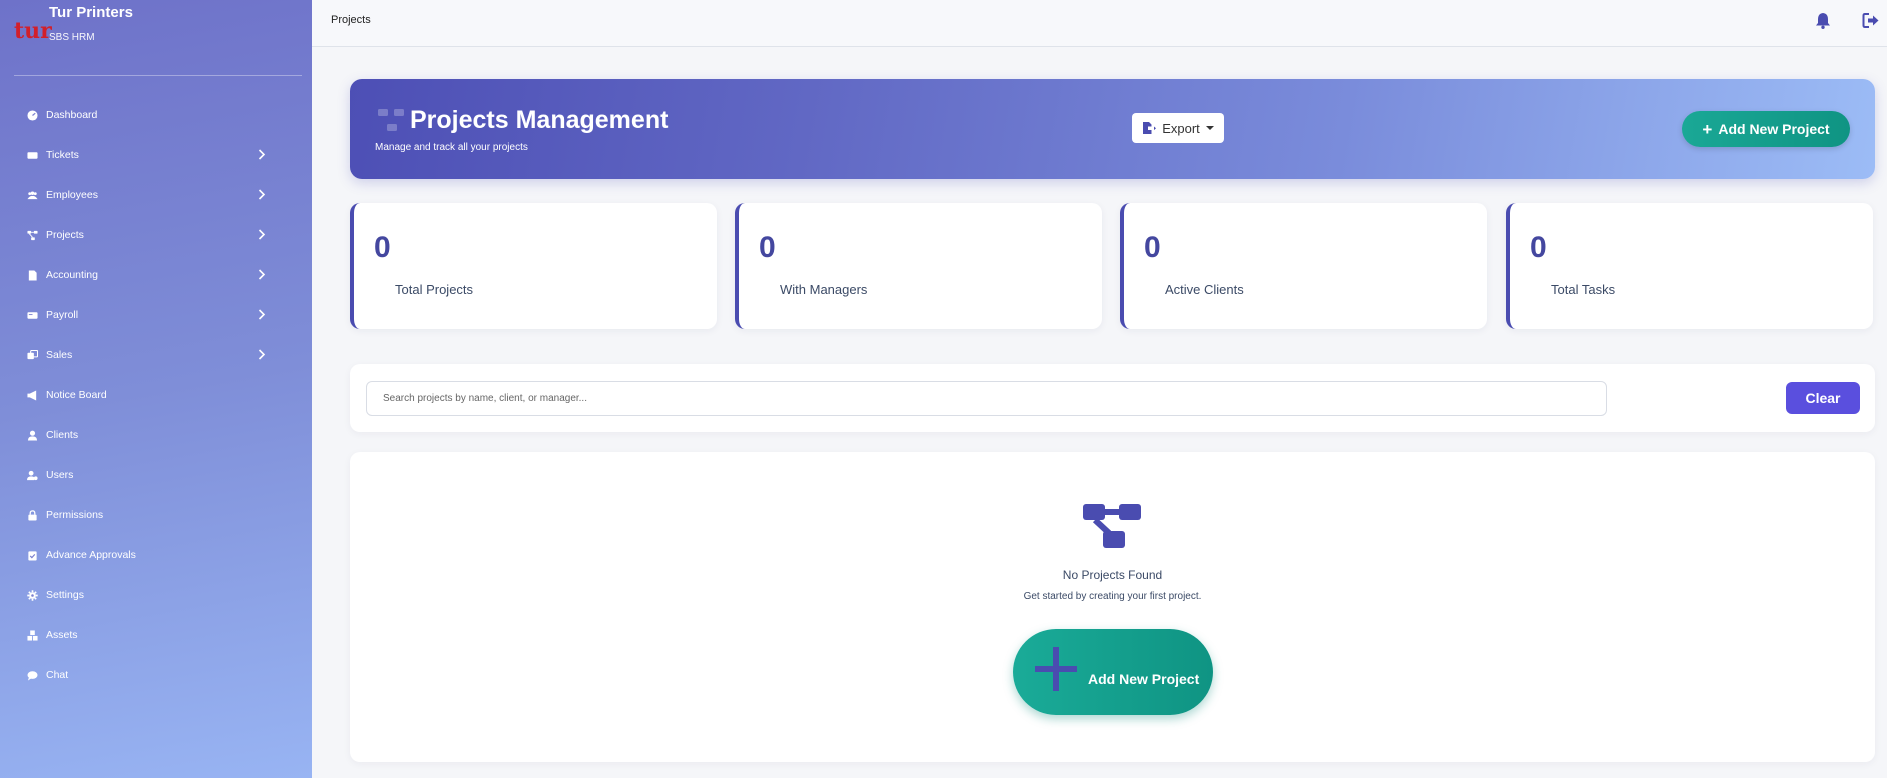 Image resolution: width=1887 pixels, height=778 pixels. What do you see at coordinates (1144, 679) in the screenshot?
I see `add-first-project-label: Add New Project` at bounding box center [1144, 679].